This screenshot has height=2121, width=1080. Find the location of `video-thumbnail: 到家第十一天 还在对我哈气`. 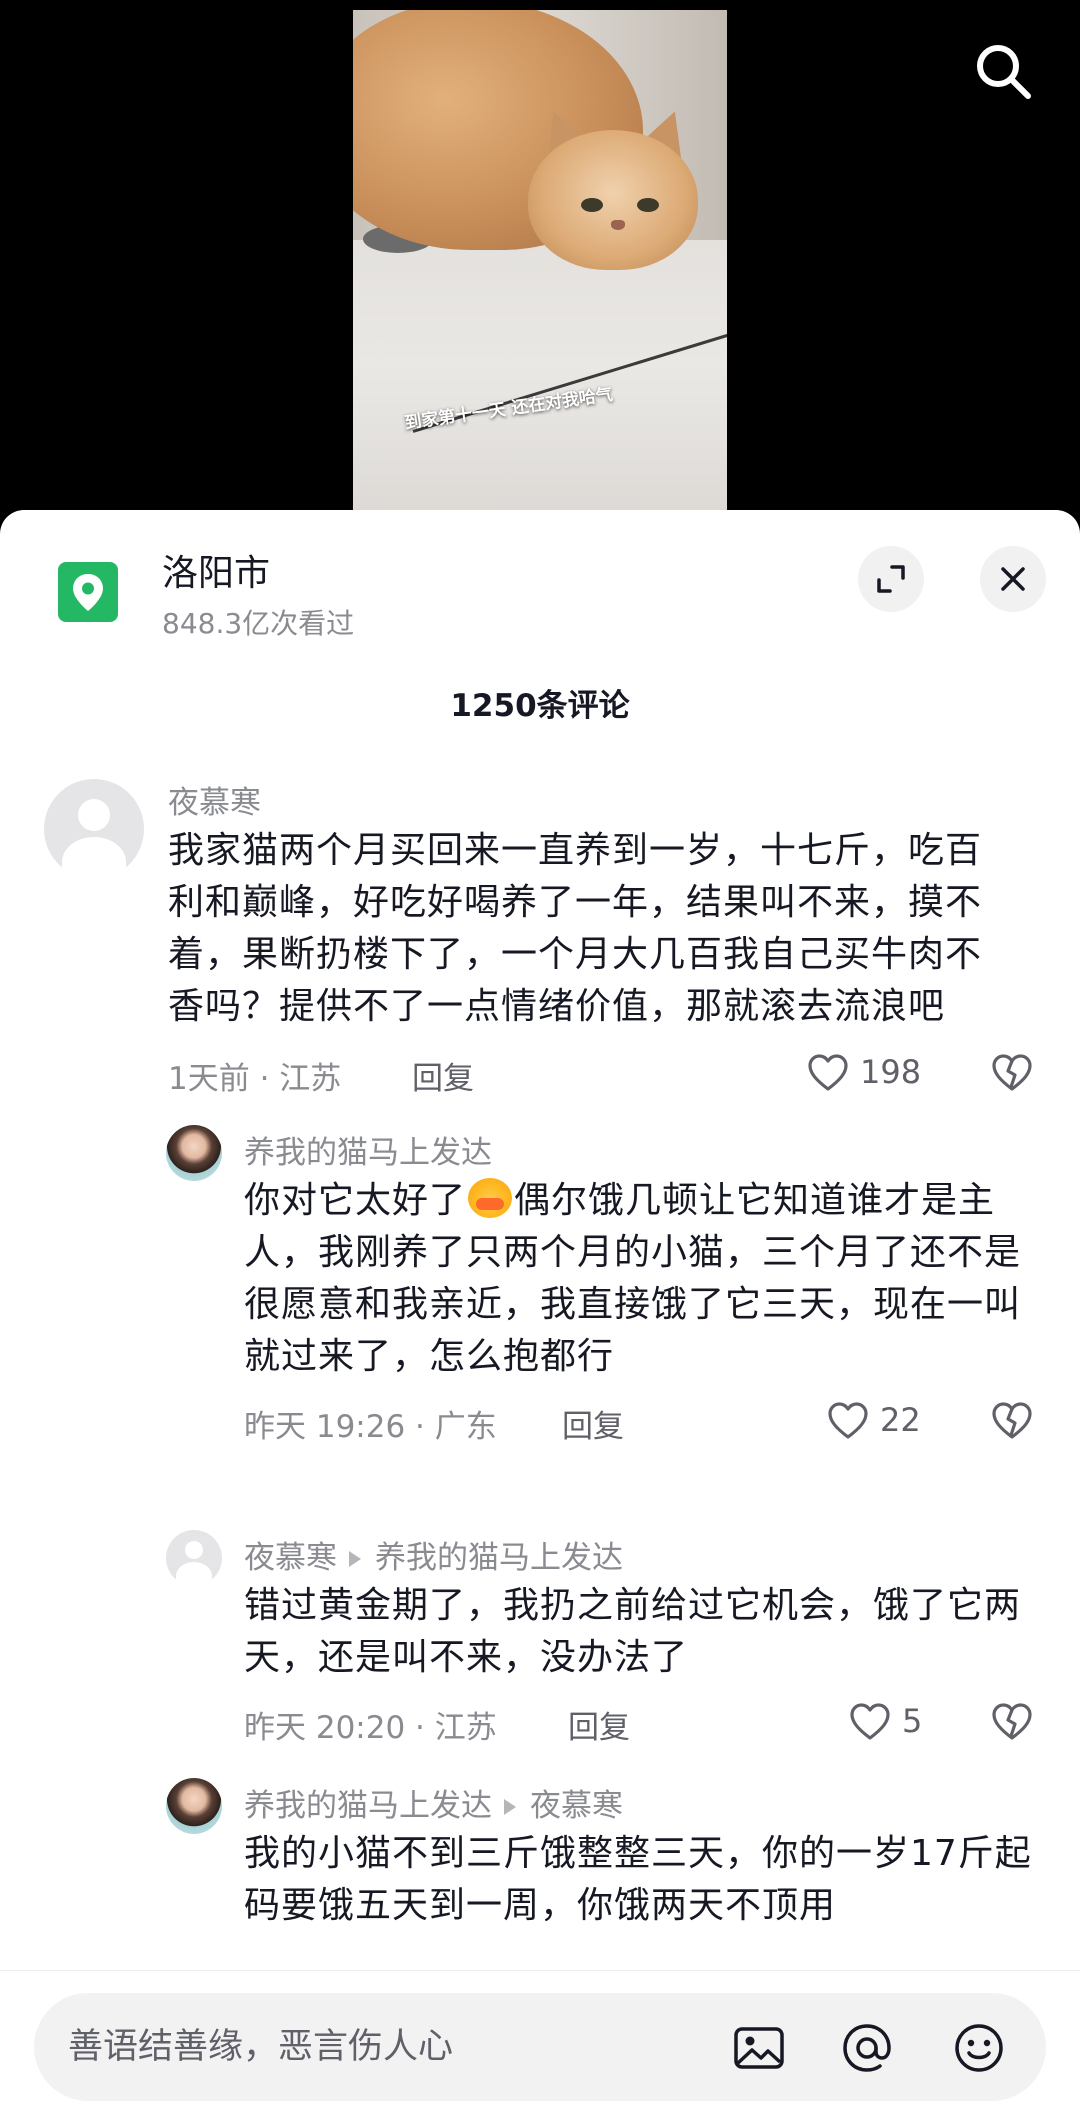

video-thumbnail: 到家第十一天 还在对我哈气 is located at coordinates (540, 265).